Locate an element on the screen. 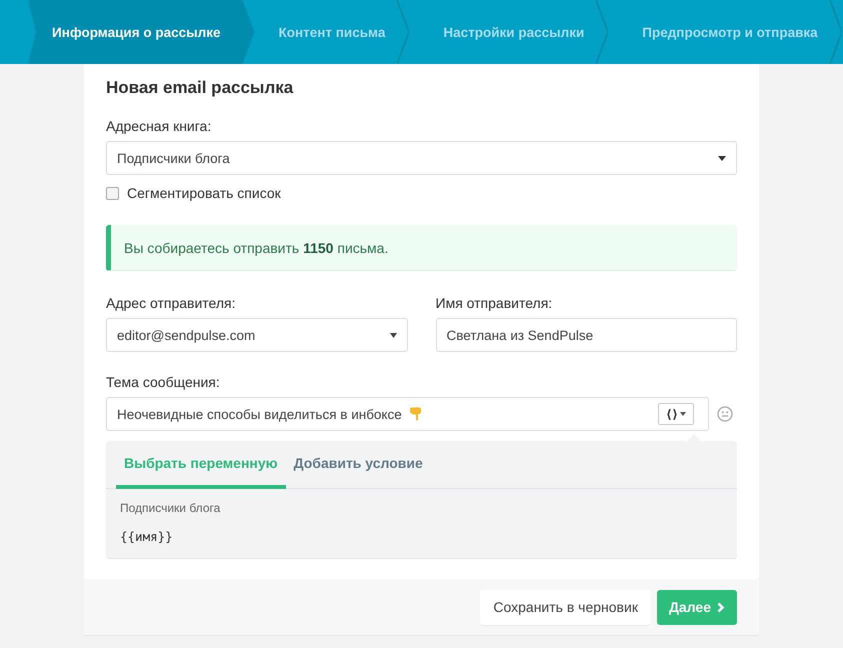 Image resolution: width=843 pixels, height=648 pixels. checkbox is located at coordinates (112, 193).